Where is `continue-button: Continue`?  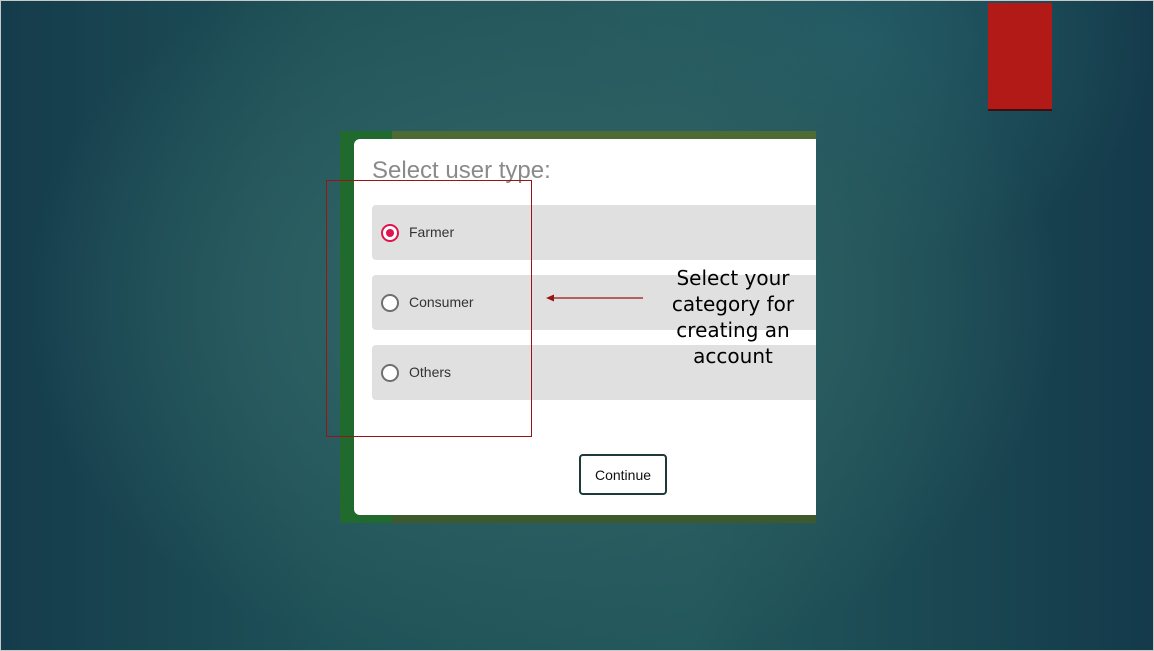 continue-button: Continue is located at coordinates (623, 474).